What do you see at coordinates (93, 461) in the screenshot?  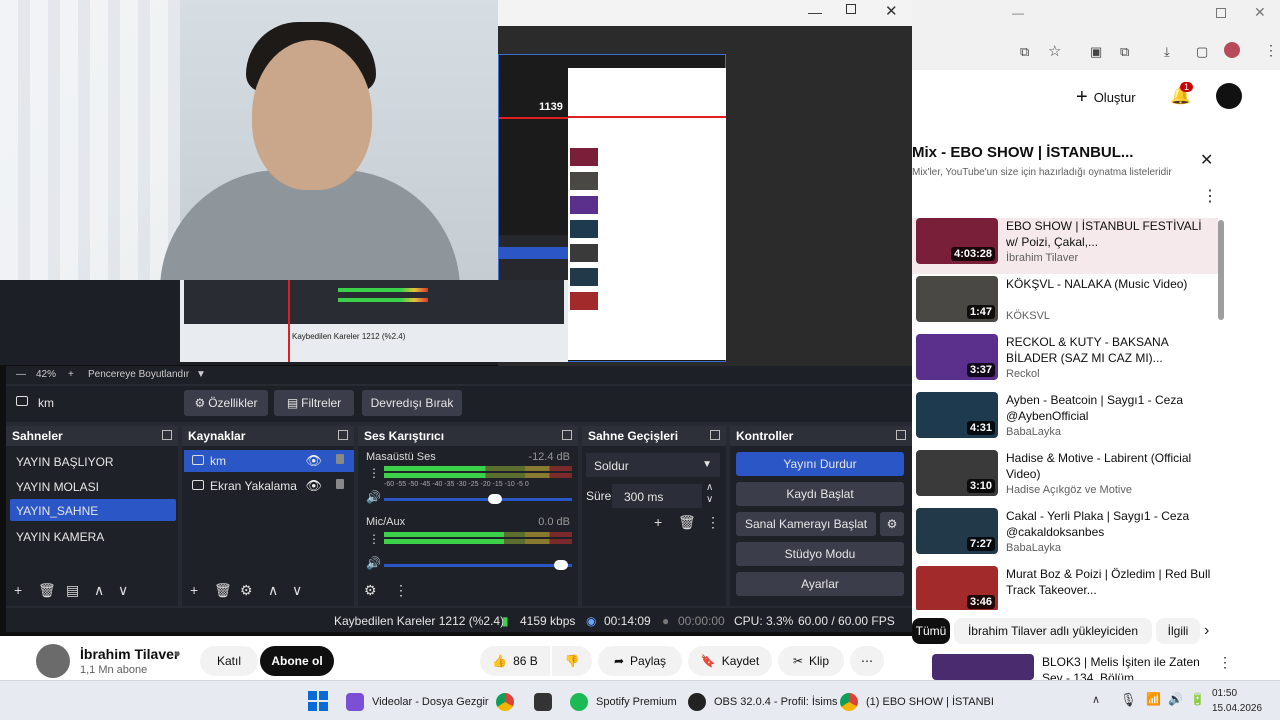 I see `scene-item: YAYIN BAŞLIYOR` at bounding box center [93, 461].